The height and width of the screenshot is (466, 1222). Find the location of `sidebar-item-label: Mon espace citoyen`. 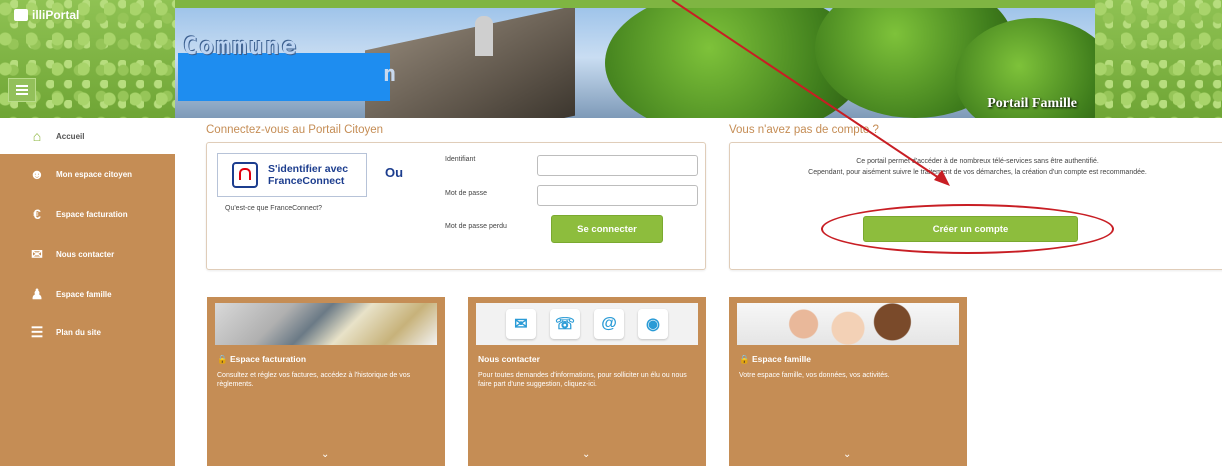

sidebar-item-label: Mon espace citoyen is located at coordinates (94, 174).